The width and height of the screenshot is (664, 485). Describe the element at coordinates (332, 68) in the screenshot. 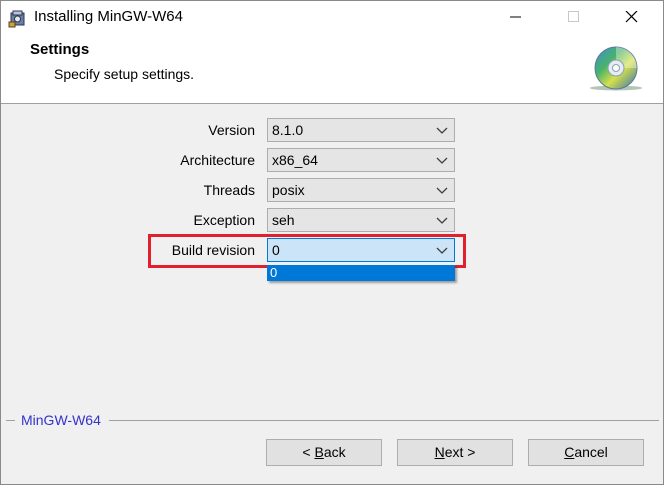

I see `wizard-header: Settings Specify setup settings.` at that location.